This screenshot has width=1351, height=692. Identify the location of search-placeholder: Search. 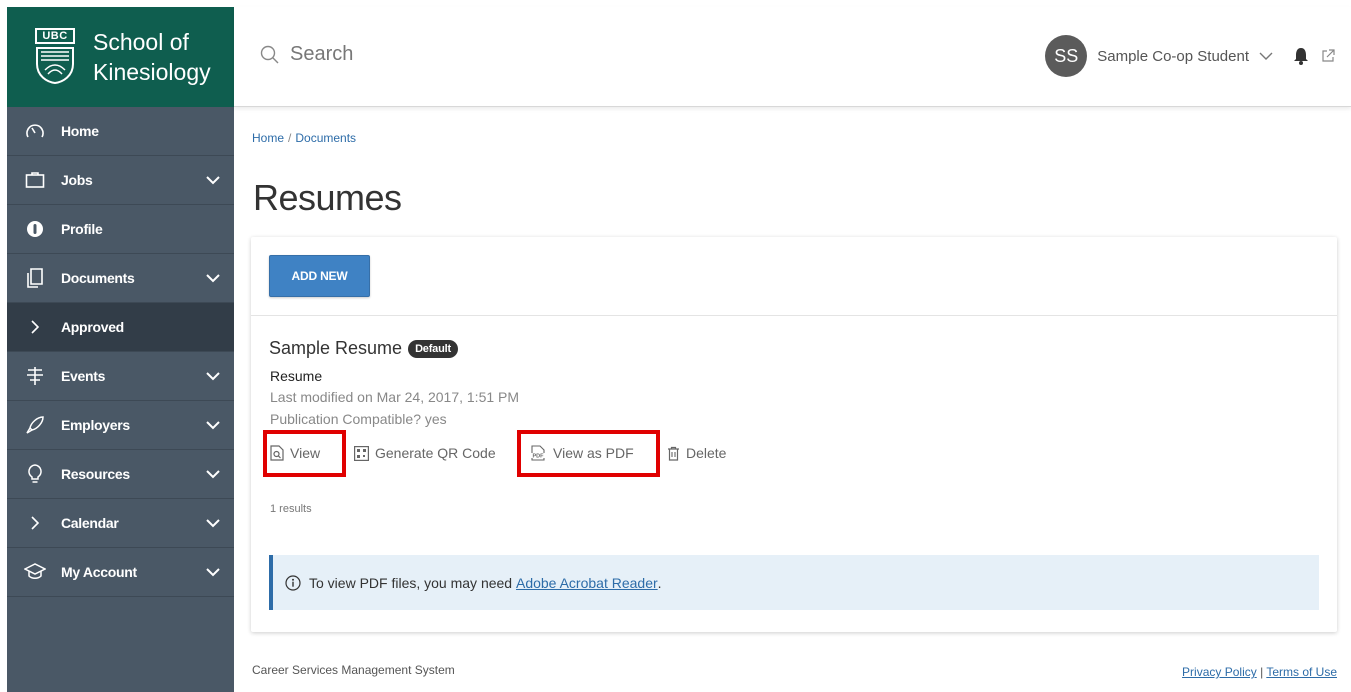
(322, 54).